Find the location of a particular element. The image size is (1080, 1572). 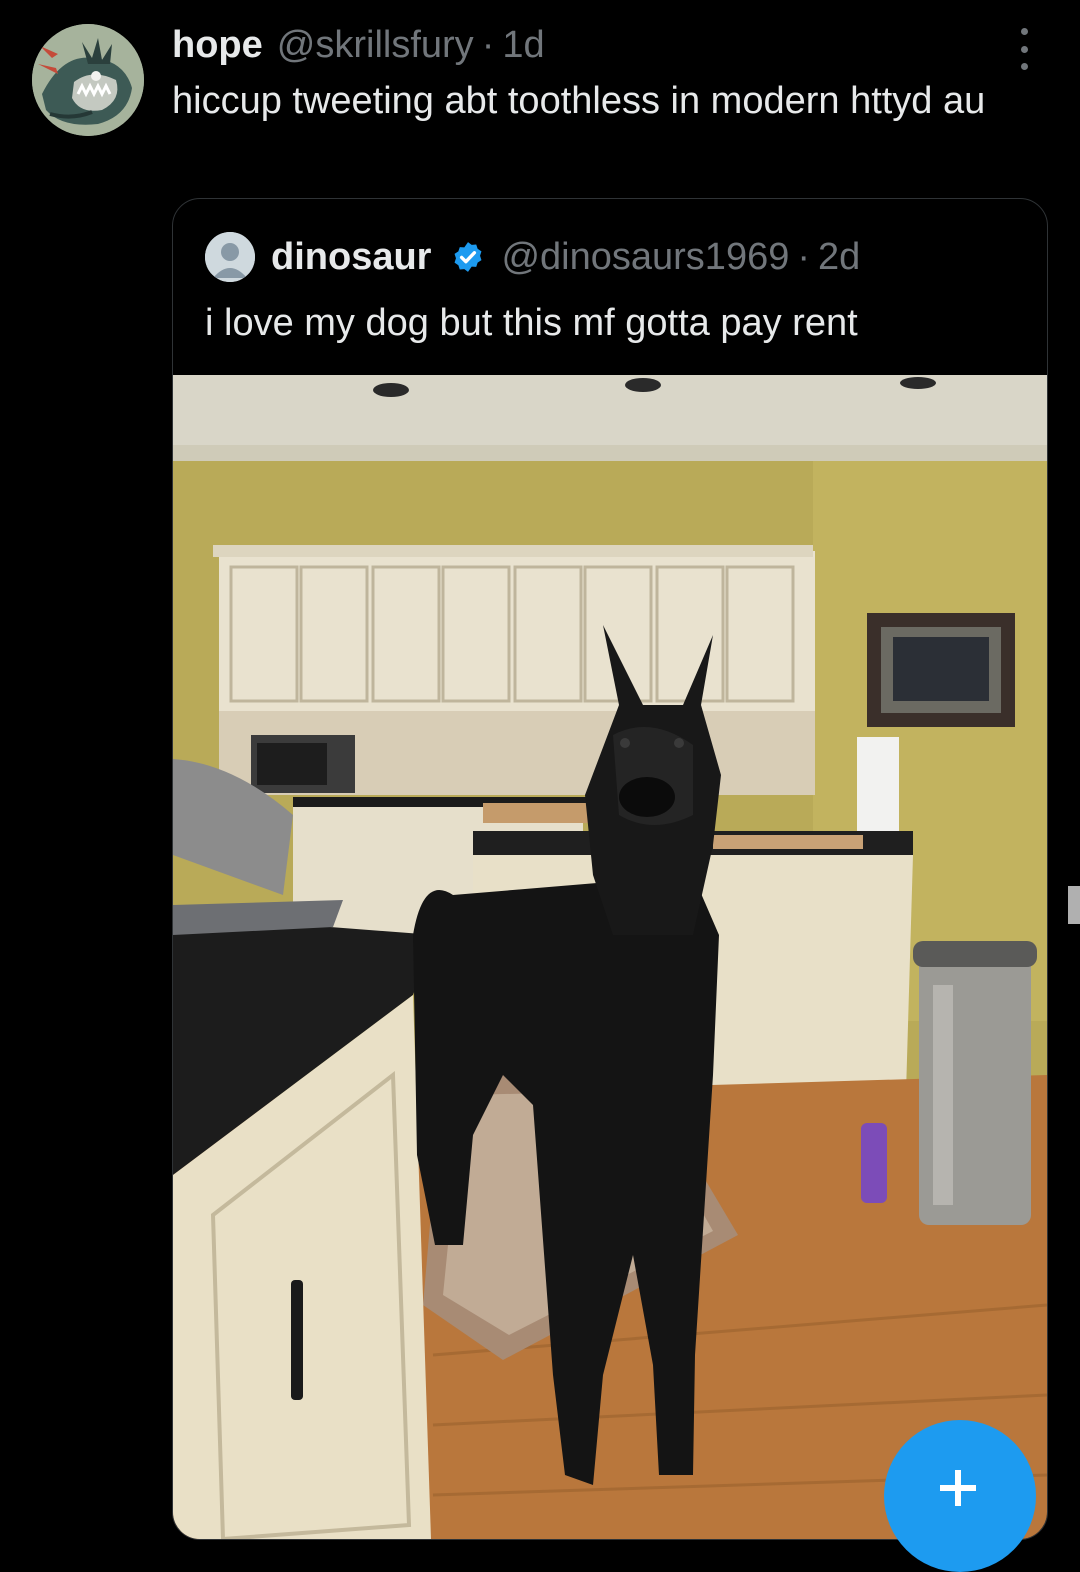

quoted-tweet-header: dinosaur @dinosaurs1969 · 2d is located at coordinates (532, 257).